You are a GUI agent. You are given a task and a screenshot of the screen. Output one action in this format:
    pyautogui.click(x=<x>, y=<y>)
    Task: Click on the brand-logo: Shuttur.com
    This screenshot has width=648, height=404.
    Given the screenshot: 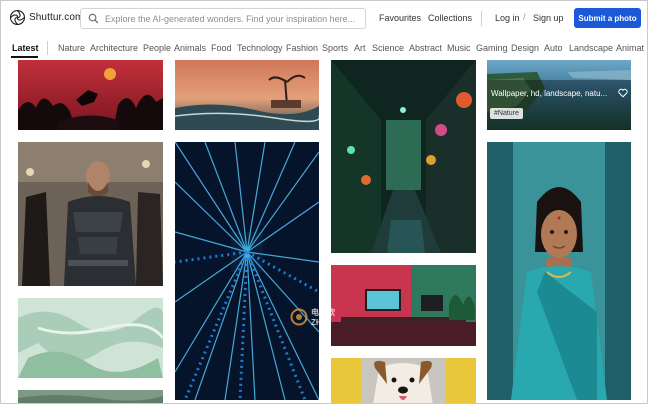 What is the action you would take?
    pyautogui.click(x=46, y=17)
    